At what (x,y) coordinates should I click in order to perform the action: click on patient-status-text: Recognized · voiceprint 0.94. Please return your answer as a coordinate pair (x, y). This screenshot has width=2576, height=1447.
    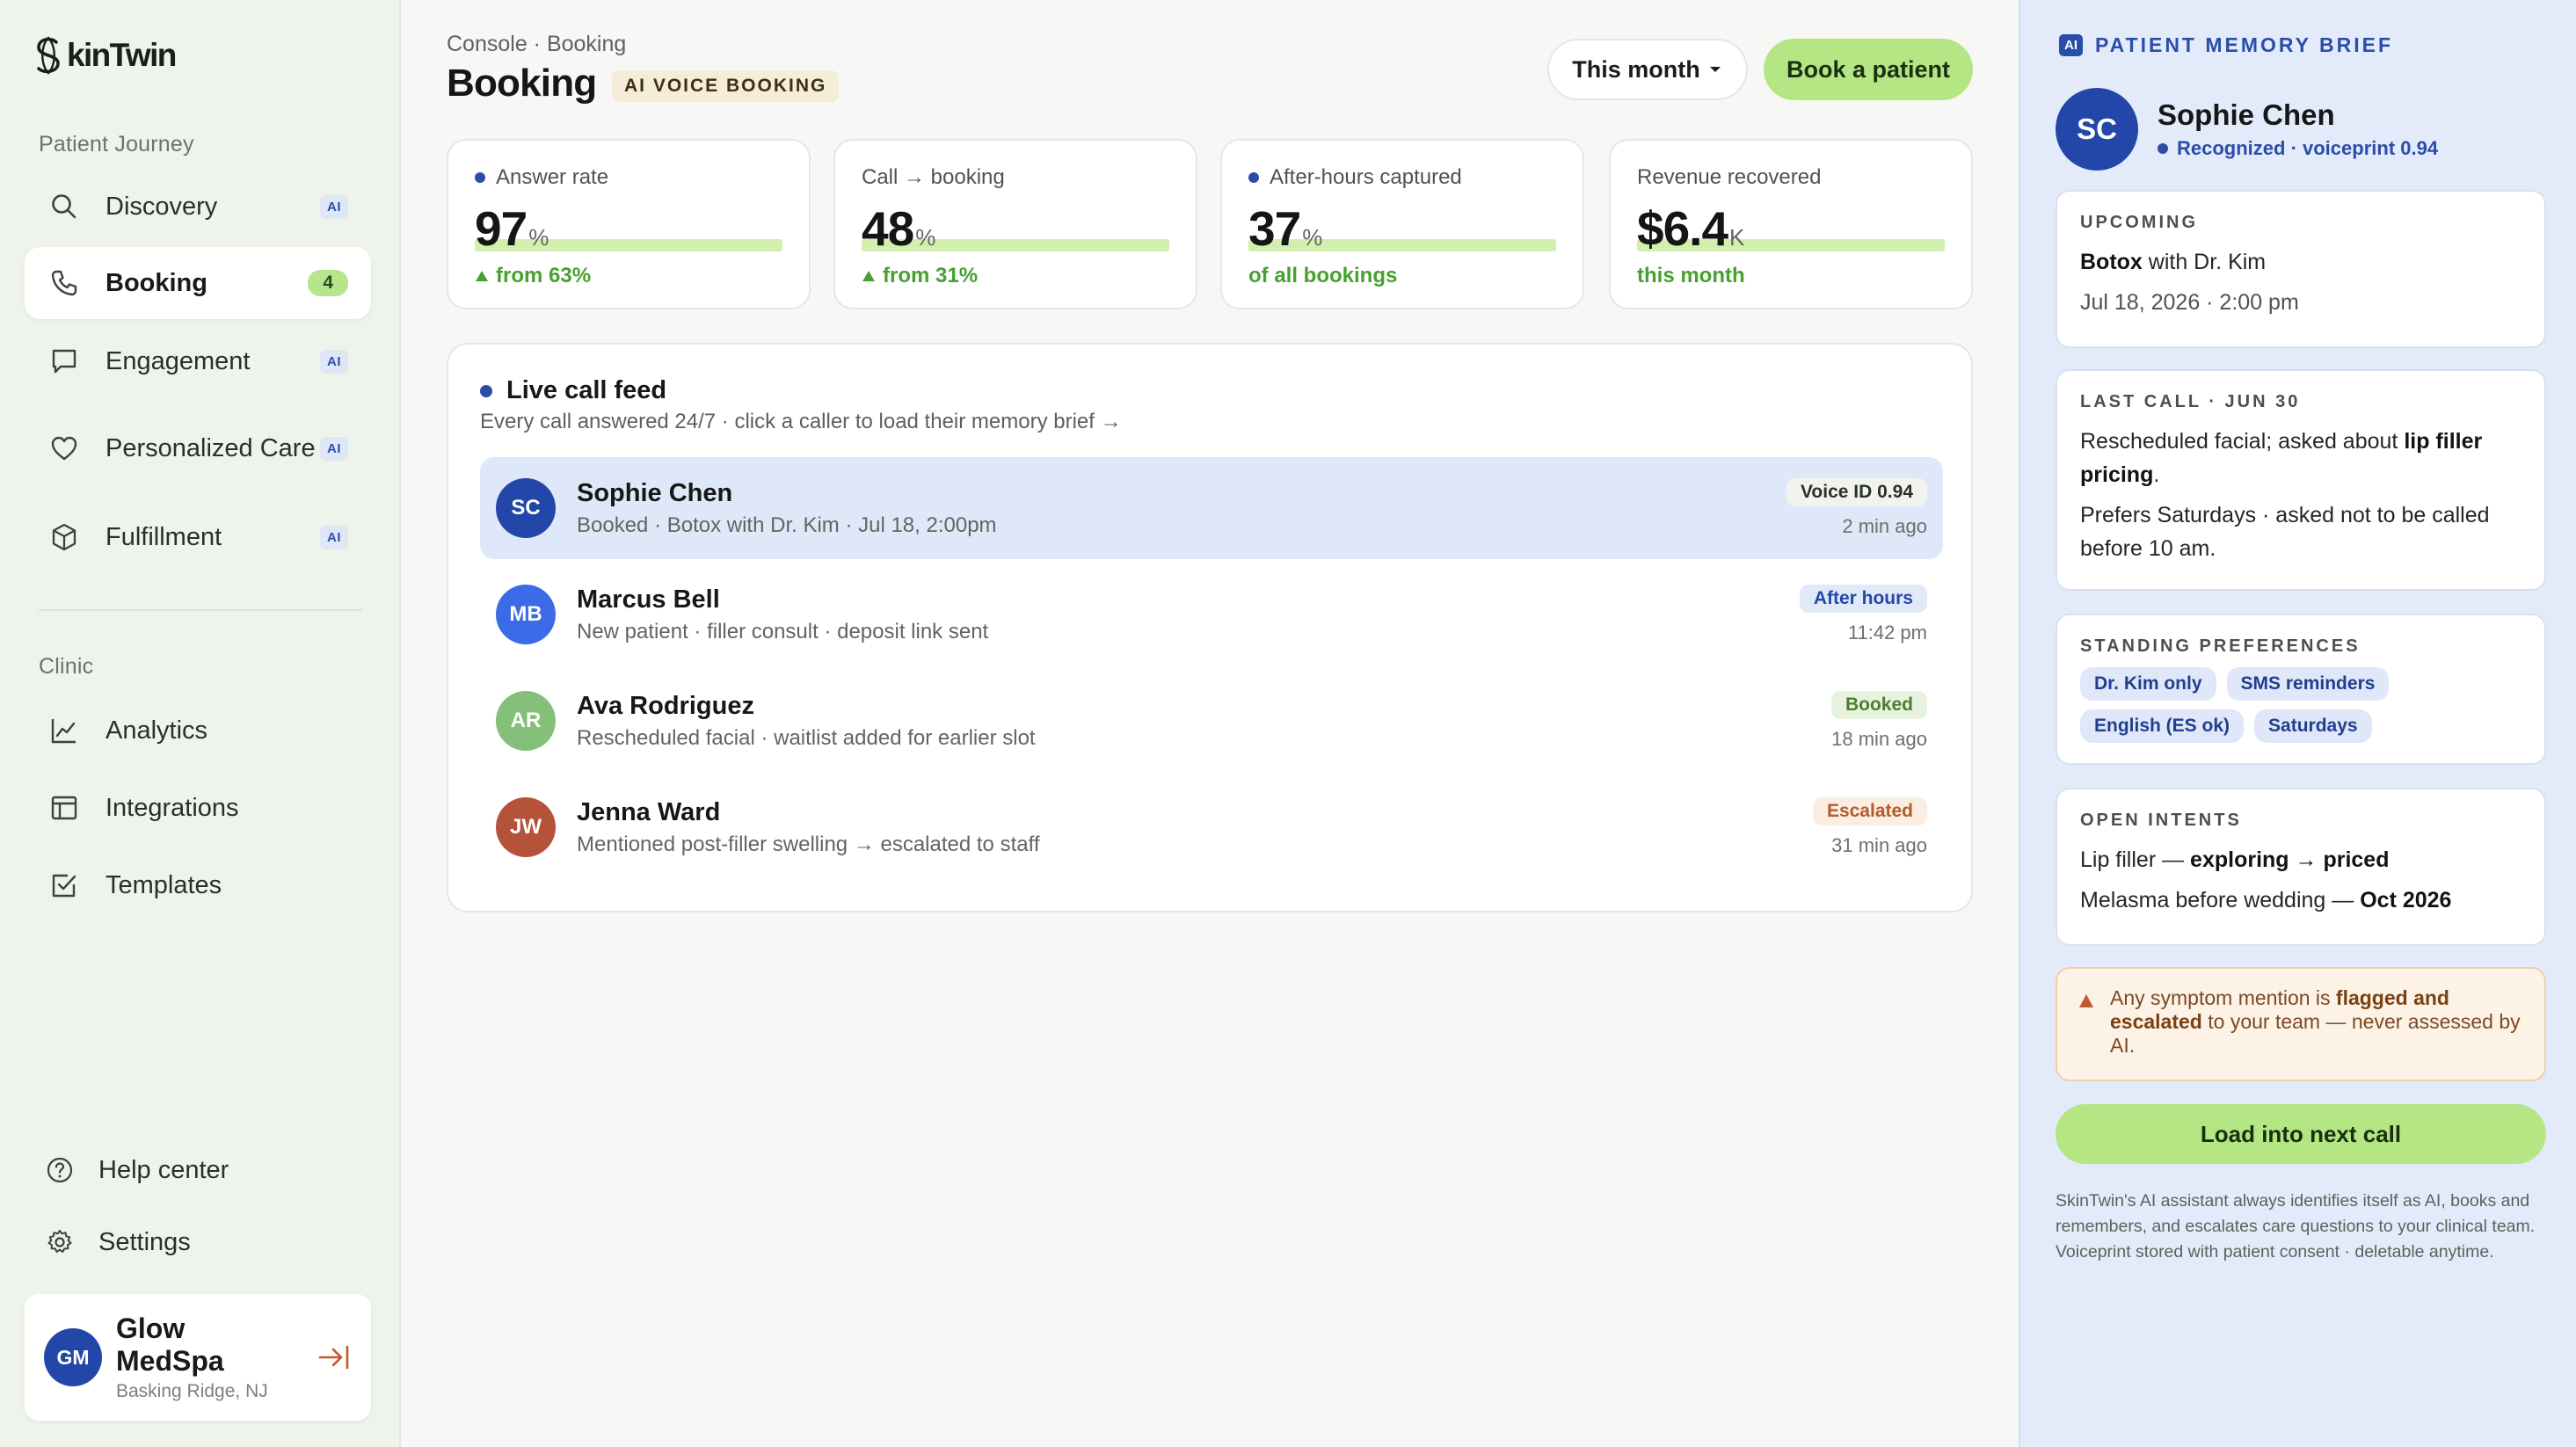
    Looking at the image, I should click on (2308, 148).